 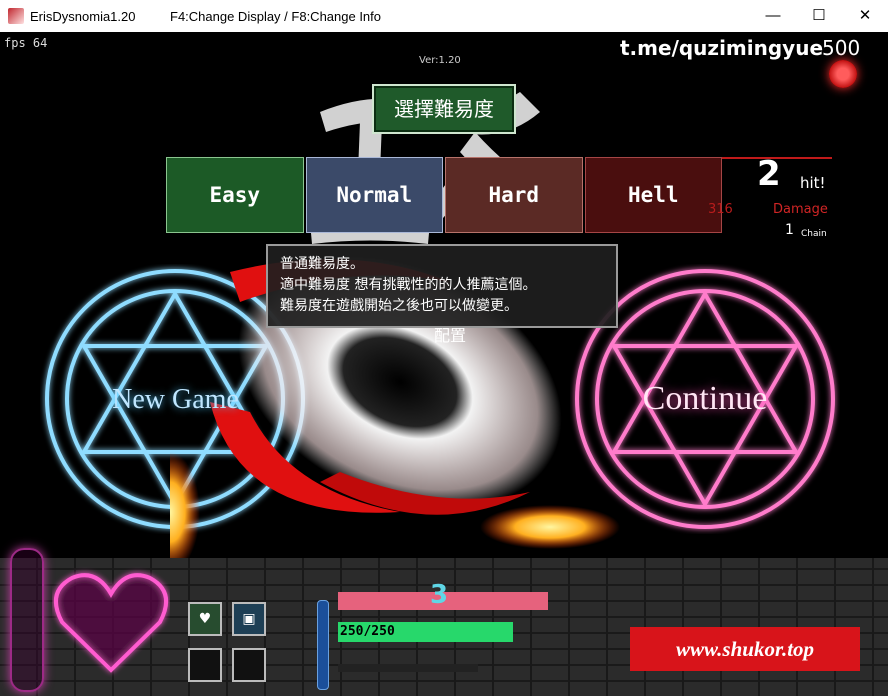 I want to click on minimize-button: —, so click(x=773, y=16).